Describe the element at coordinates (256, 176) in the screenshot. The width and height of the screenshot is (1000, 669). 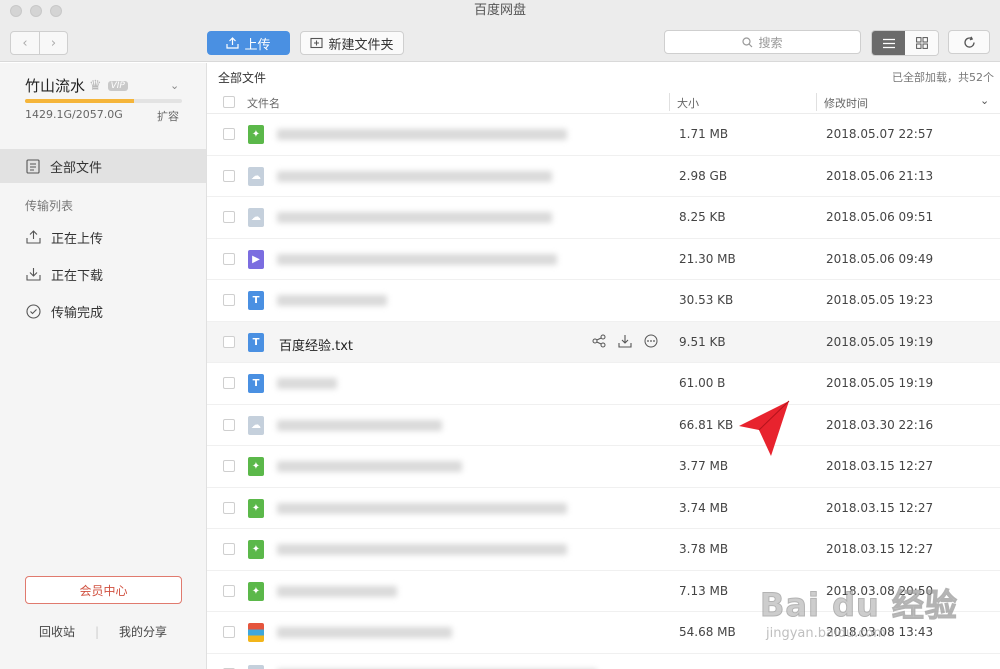
I see `cloud-file-icon: ☁` at that location.